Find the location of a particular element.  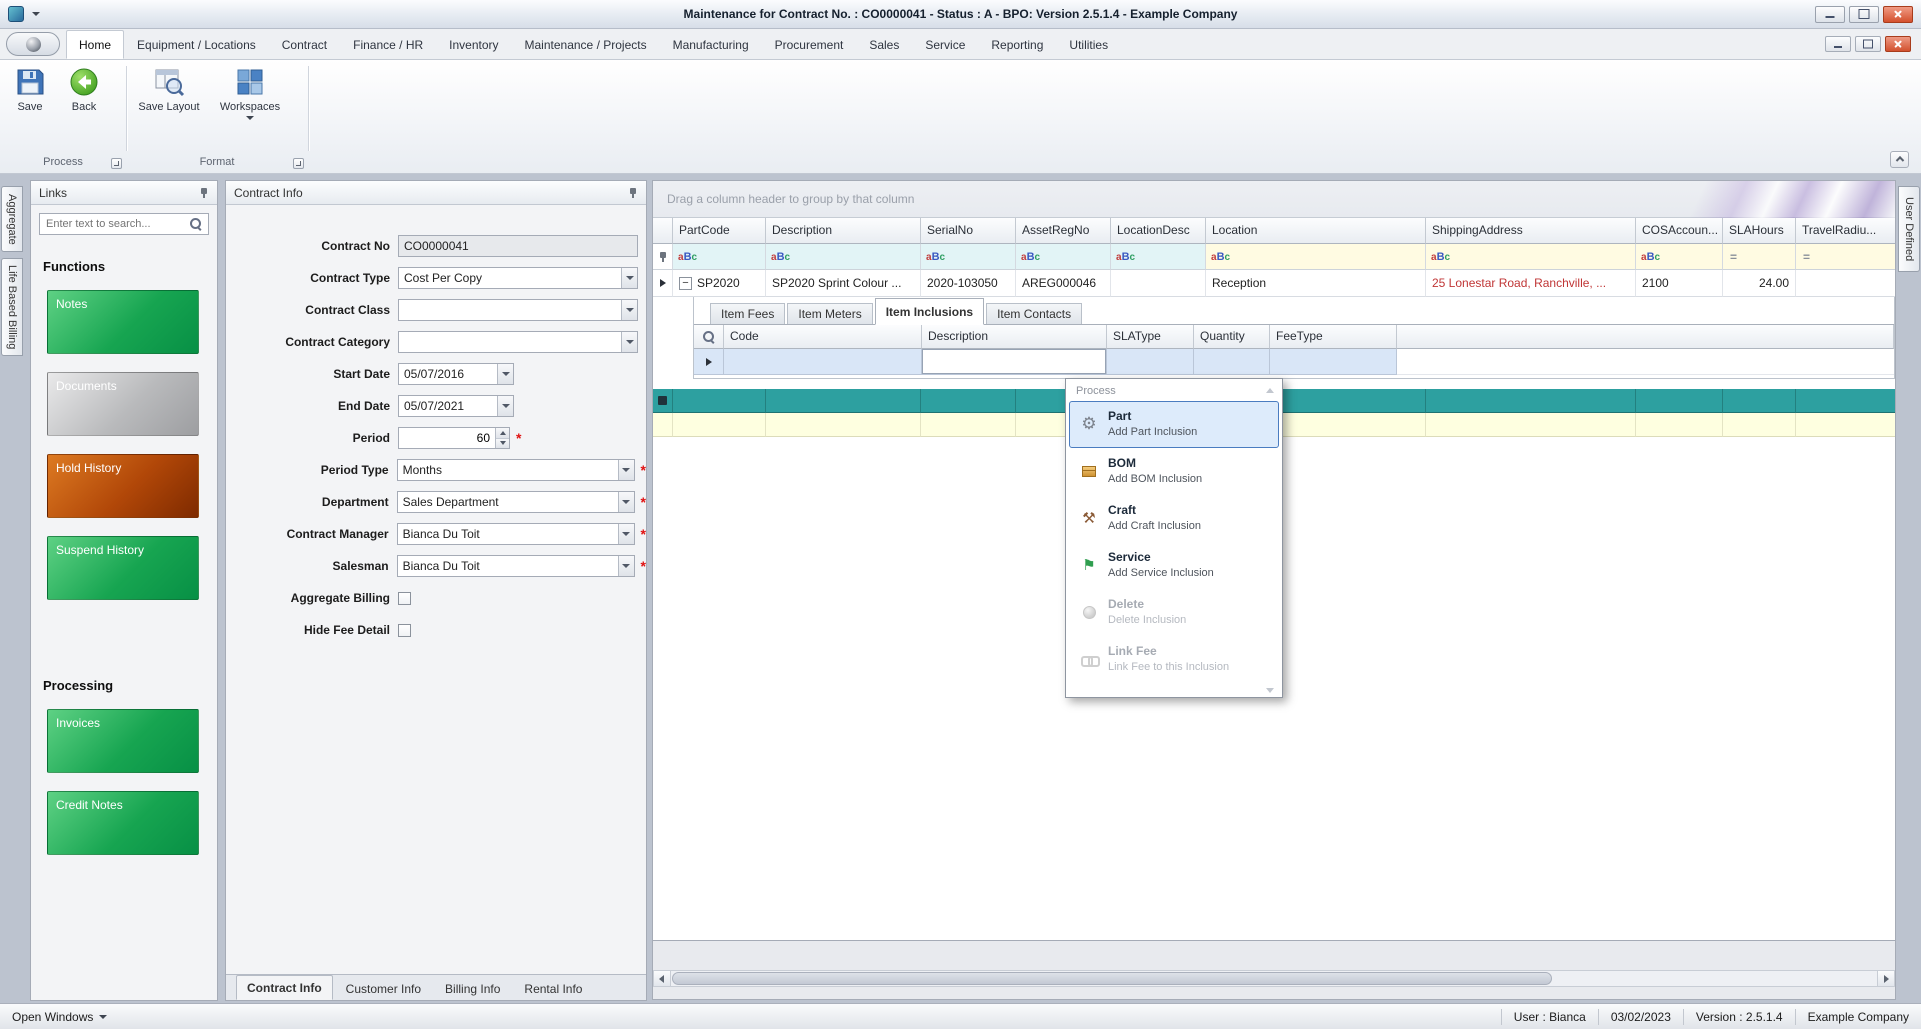

end-date-picker: 05/07/2021 is located at coordinates (456, 406).